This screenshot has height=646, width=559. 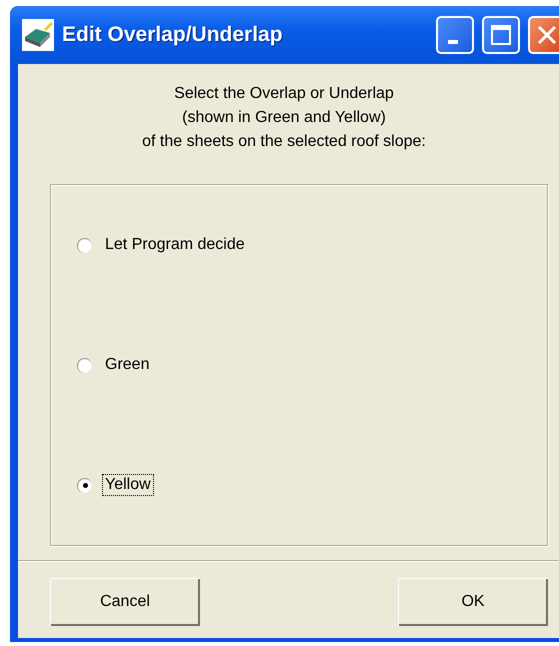 What do you see at coordinates (175, 245) in the screenshot?
I see `radio-label: Let Program decide` at bounding box center [175, 245].